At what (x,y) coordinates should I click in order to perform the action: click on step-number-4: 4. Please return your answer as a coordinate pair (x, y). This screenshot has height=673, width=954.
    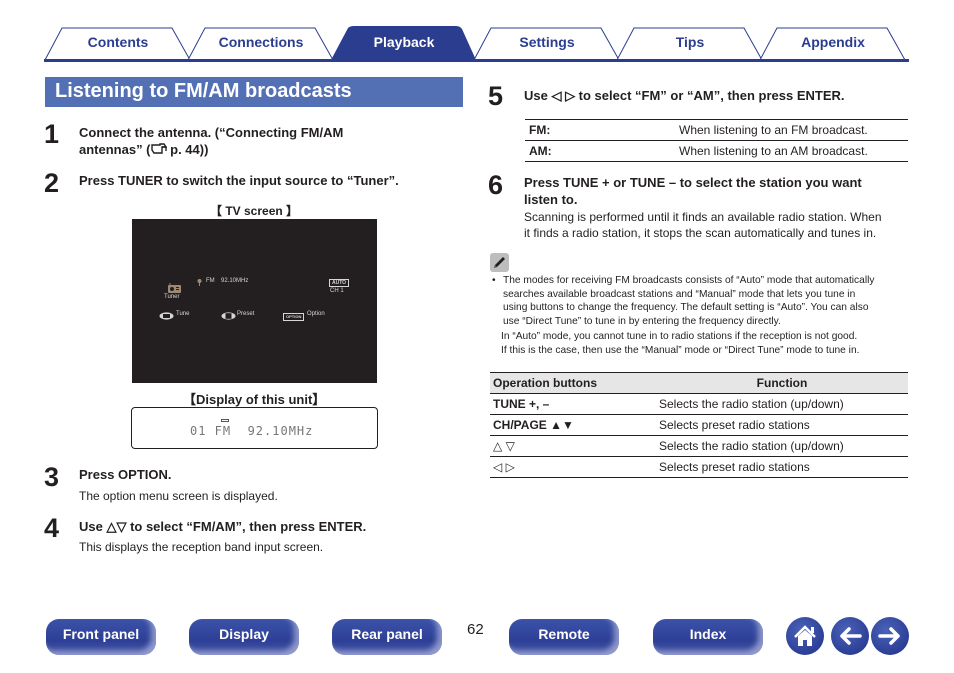
    Looking at the image, I should click on (52, 528).